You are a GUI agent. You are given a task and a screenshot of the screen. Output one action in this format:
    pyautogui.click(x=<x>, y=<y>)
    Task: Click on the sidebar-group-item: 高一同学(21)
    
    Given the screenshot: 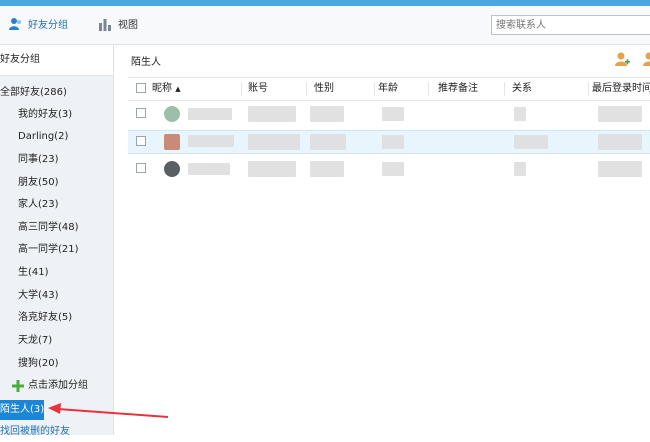 What is the action you would take?
    pyautogui.click(x=48, y=250)
    